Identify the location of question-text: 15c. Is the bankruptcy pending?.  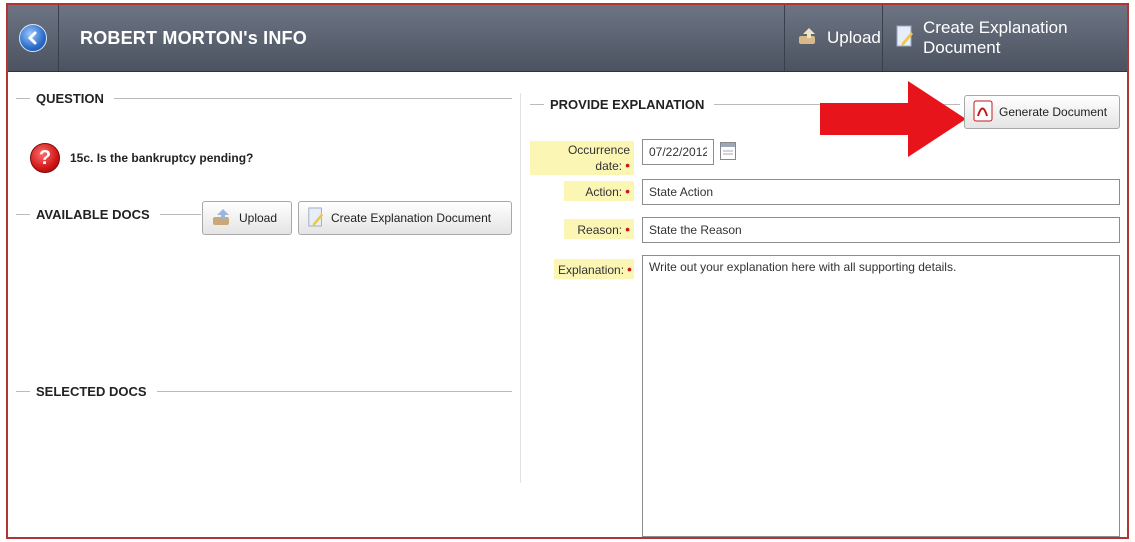
(162, 158).